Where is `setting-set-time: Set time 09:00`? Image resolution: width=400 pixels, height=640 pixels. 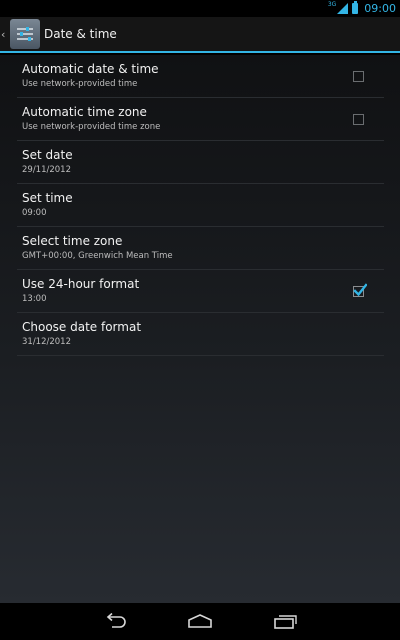
setting-set-time: Set time 09:00 is located at coordinates (200, 205).